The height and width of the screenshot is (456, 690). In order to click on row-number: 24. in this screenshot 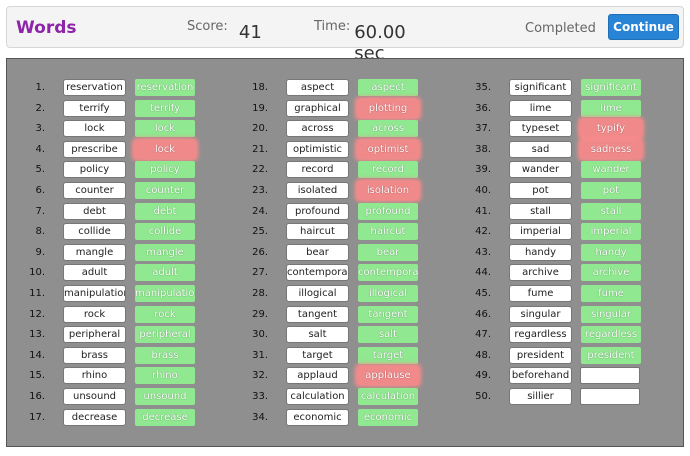, I will do `click(260, 211)`.